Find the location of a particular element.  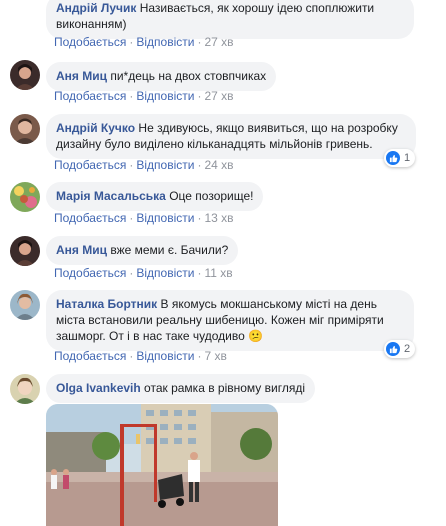

comment-time: 13 хв is located at coordinates (218, 218).